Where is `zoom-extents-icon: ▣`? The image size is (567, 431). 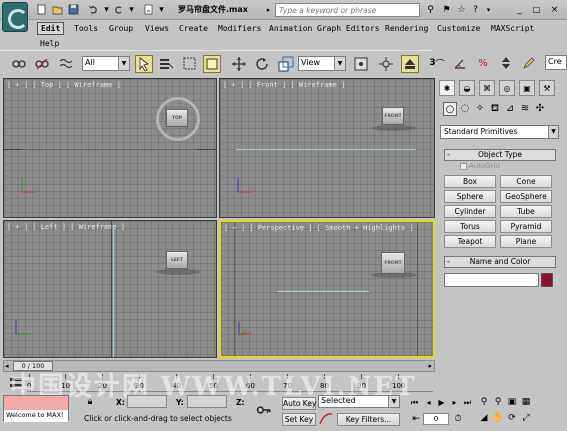
zoom-extents-icon: ▣ is located at coordinates (512, 402).